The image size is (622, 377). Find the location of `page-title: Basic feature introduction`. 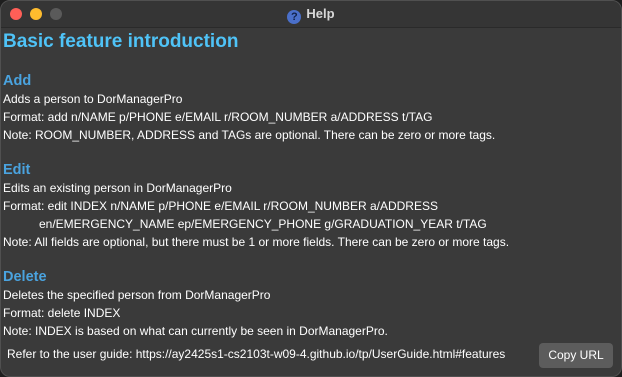

page-title: Basic feature introduction is located at coordinates (121, 41).